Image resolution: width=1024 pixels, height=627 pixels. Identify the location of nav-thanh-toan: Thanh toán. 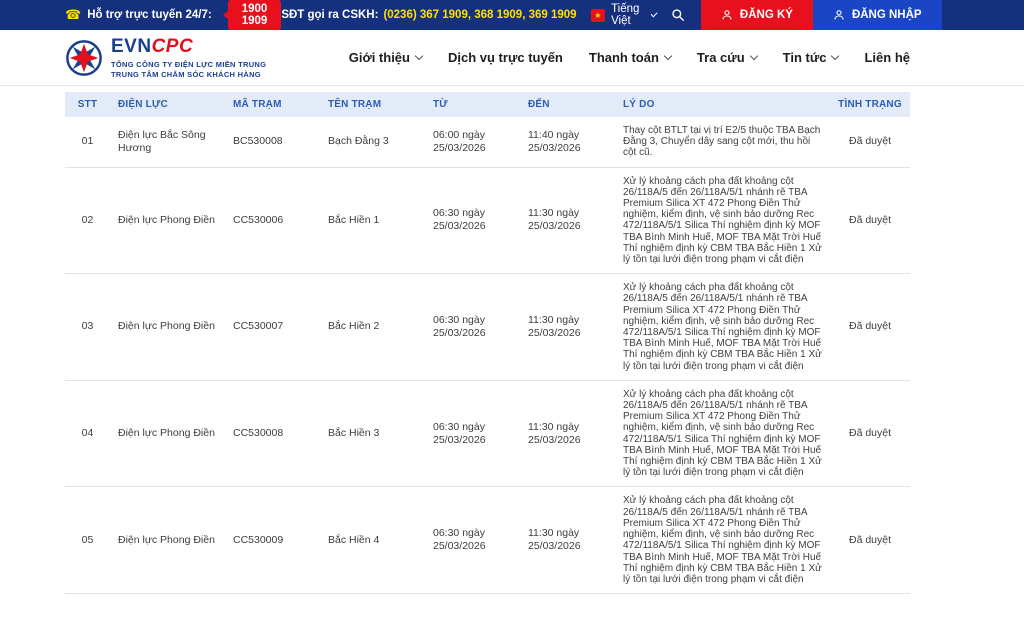
(631, 57).